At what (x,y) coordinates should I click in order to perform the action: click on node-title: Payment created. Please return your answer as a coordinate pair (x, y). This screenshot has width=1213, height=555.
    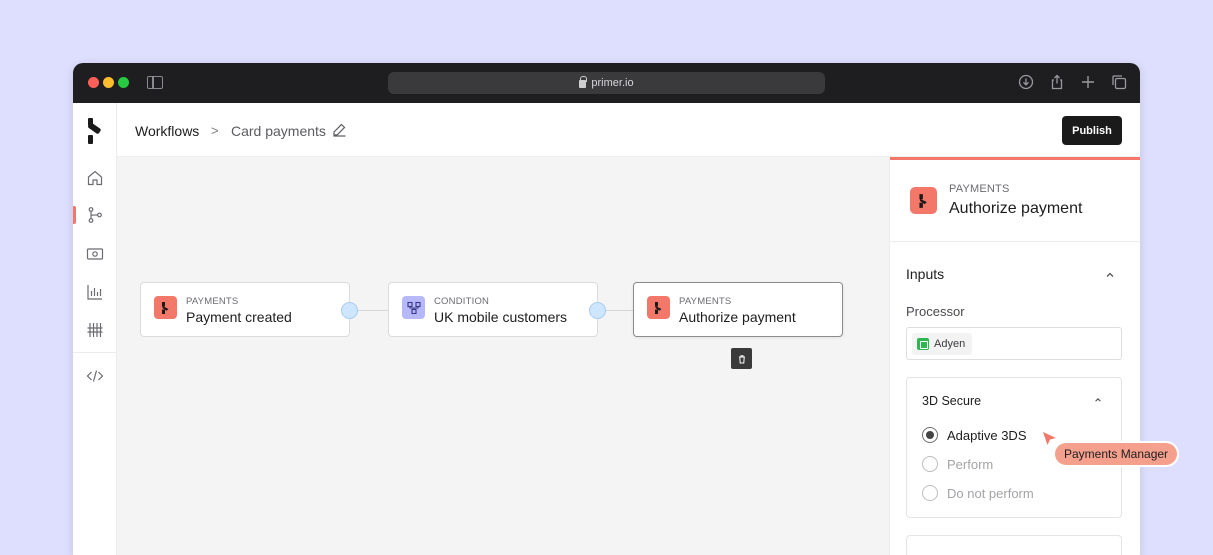
    Looking at the image, I should click on (239, 317).